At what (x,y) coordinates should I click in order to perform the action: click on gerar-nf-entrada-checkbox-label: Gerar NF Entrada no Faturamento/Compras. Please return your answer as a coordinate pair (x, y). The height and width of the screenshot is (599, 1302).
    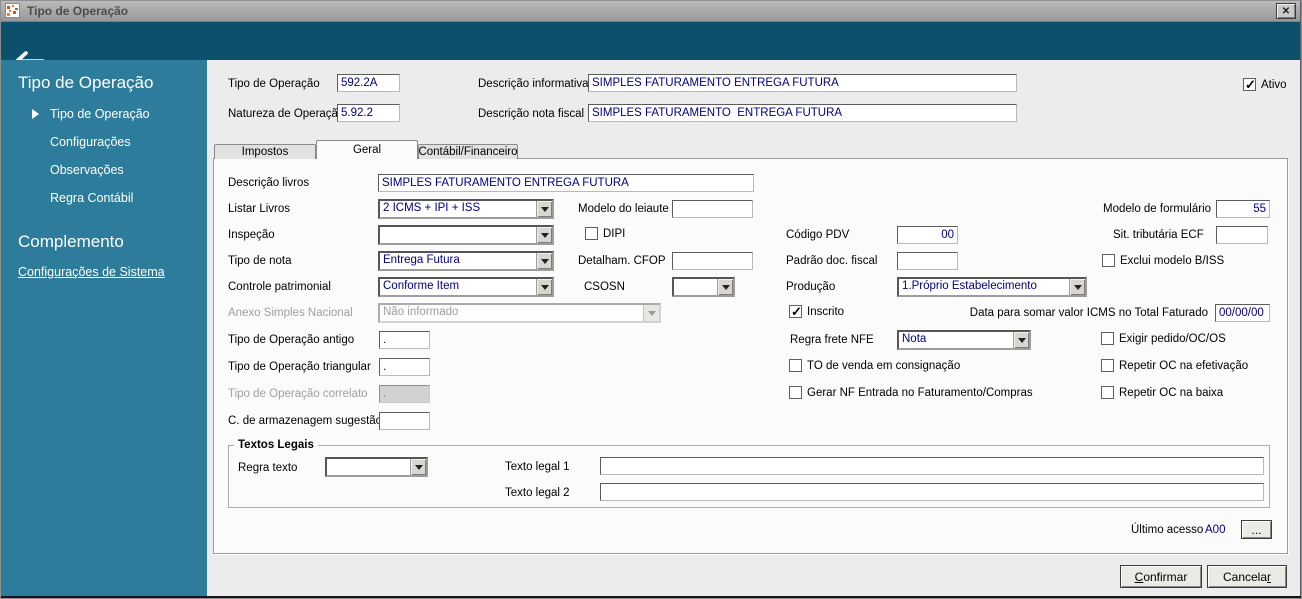
    Looking at the image, I should click on (920, 393).